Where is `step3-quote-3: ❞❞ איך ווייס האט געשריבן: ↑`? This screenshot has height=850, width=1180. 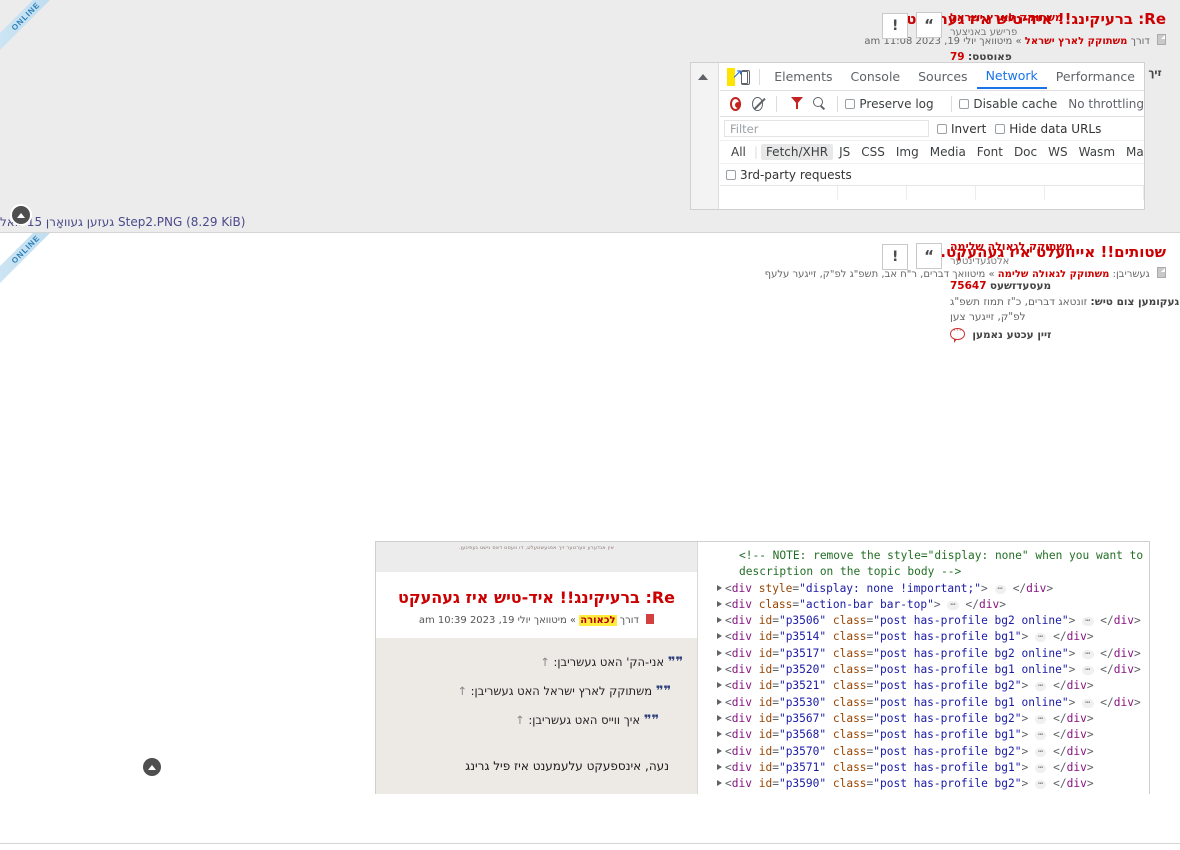
step3-quote-3: ❞❞ איך ווייס האט געשריבן: ↑ is located at coordinates (587, 720).